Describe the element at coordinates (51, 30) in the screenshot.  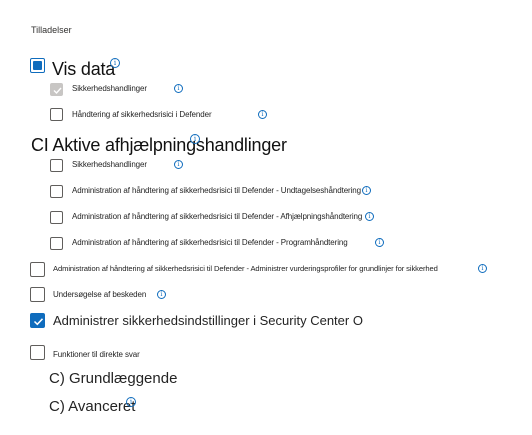
I see `section-title: Tilladelser` at that location.